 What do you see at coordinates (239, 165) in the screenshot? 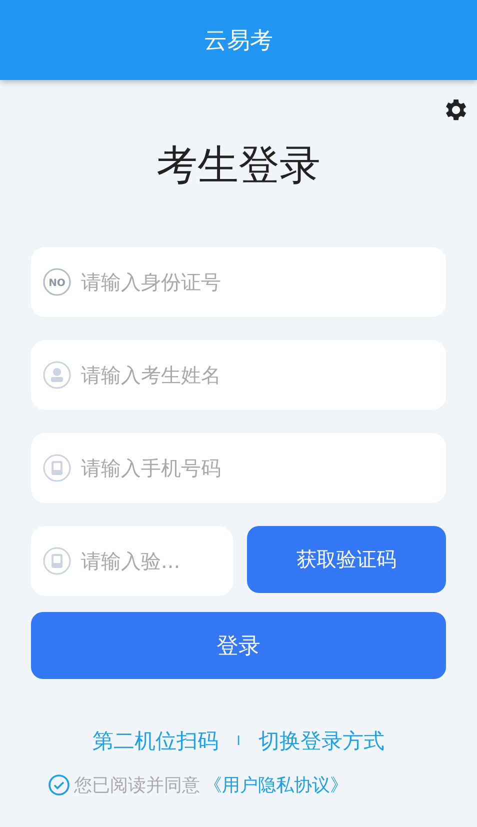
I see `page-title: 考生登录` at bounding box center [239, 165].